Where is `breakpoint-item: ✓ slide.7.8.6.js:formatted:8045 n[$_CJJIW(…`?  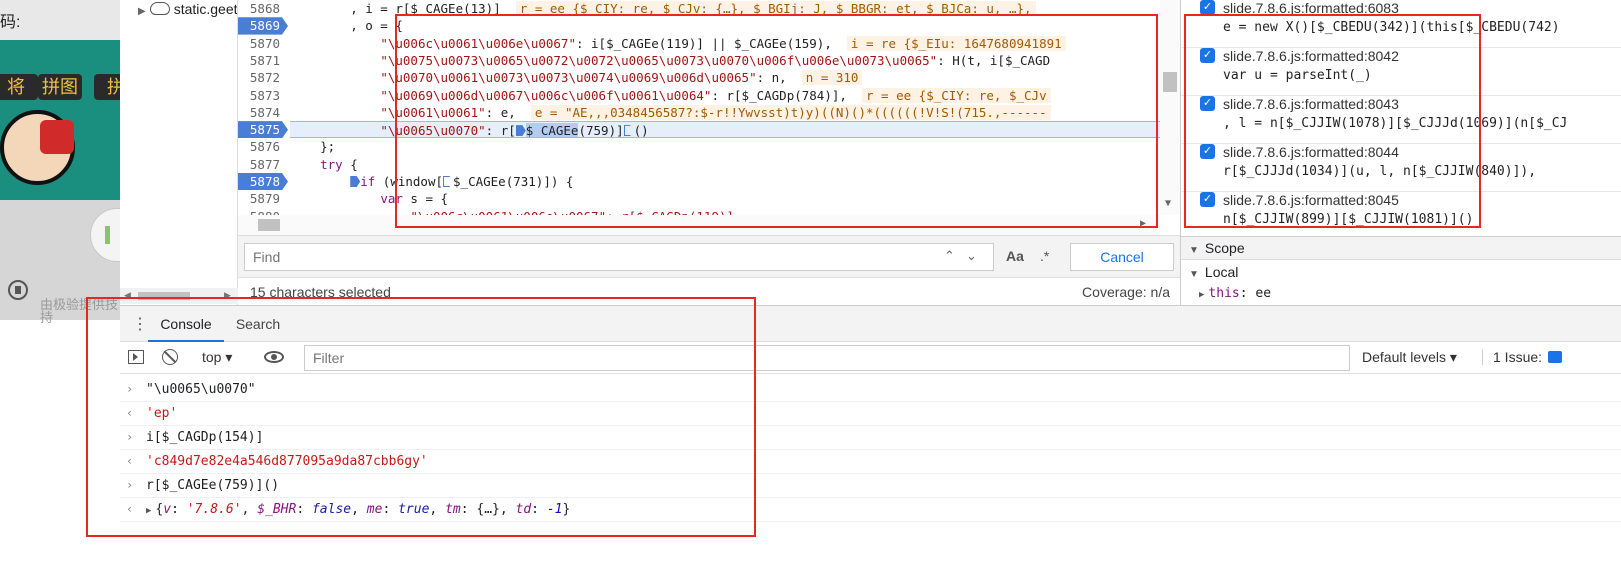 breakpoint-item: ✓ slide.7.8.6.js:formatted:8045 n[$_CJJIW(… is located at coordinates (1401, 216).